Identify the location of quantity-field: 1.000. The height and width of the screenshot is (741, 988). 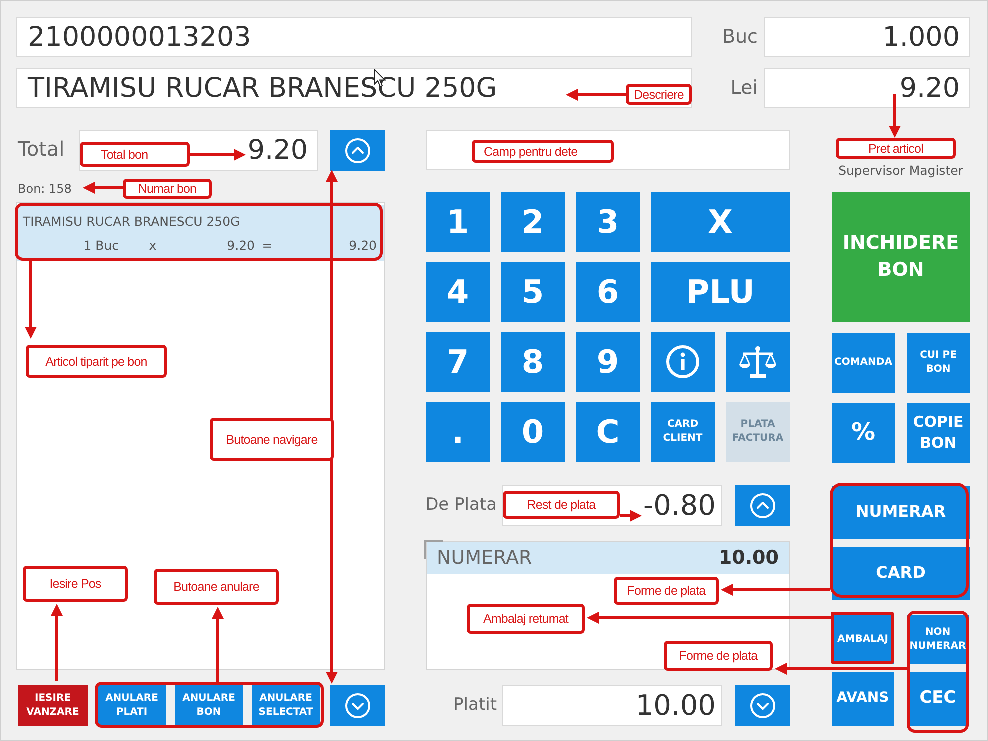
(867, 37).